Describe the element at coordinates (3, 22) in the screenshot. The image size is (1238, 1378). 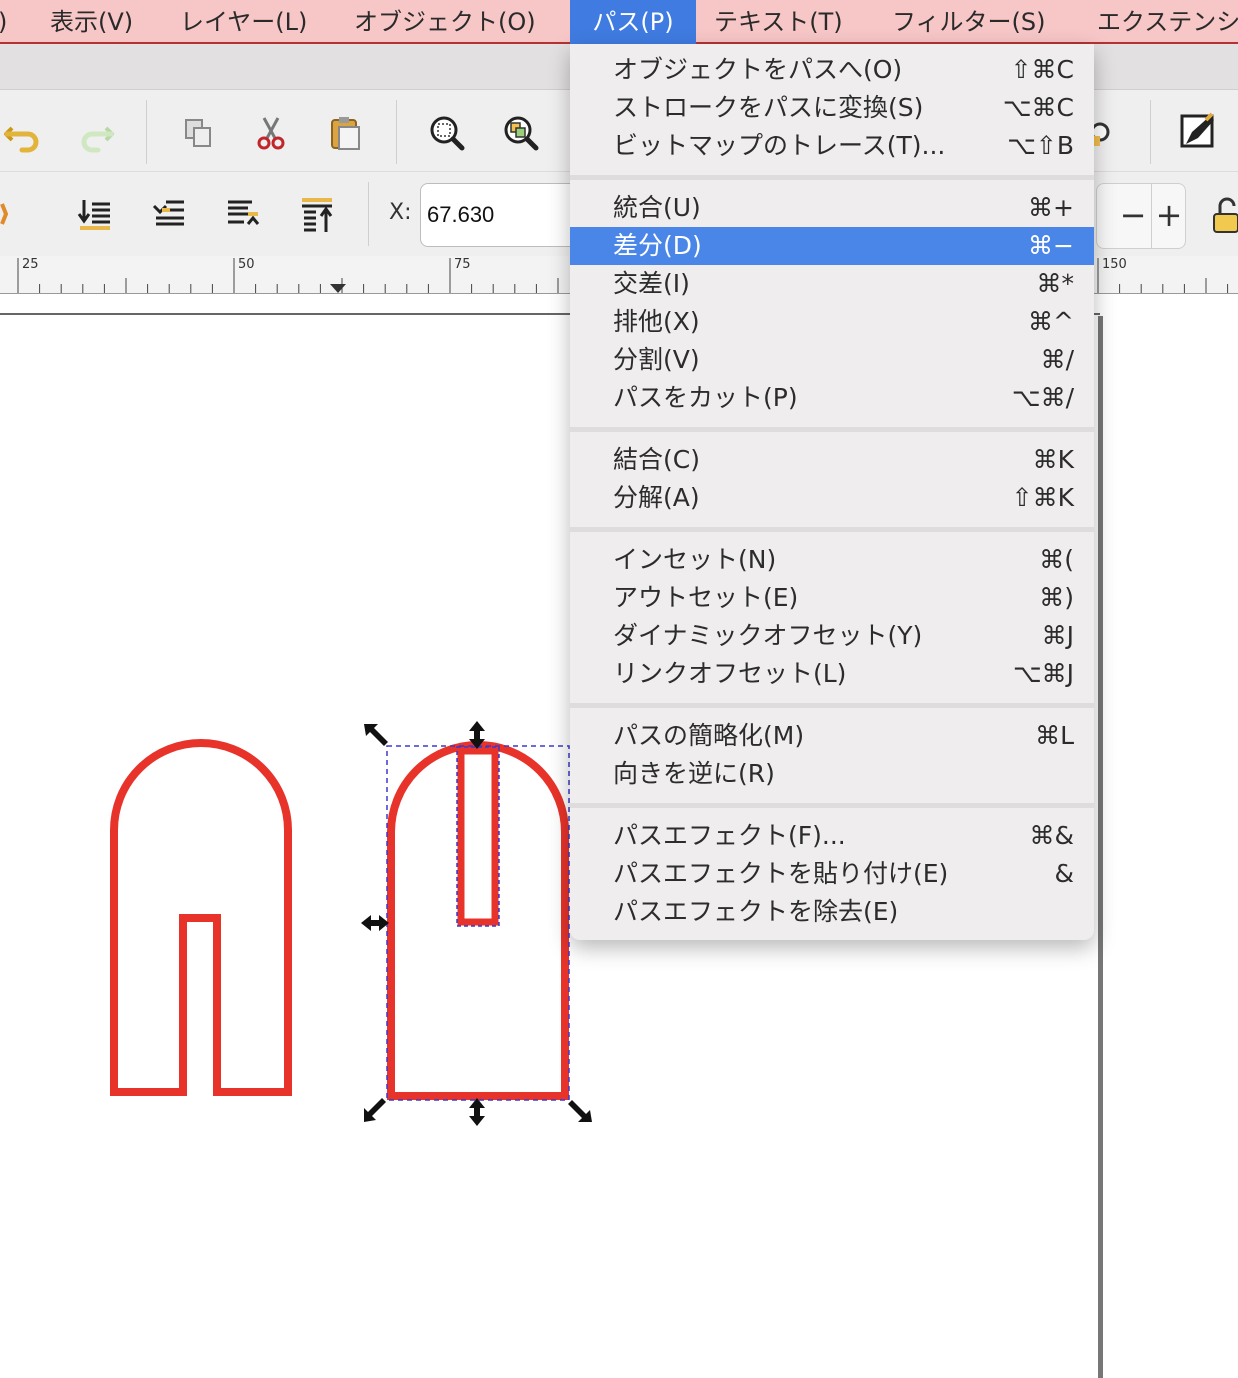
I see `menu-edit-partial: )` at that location.